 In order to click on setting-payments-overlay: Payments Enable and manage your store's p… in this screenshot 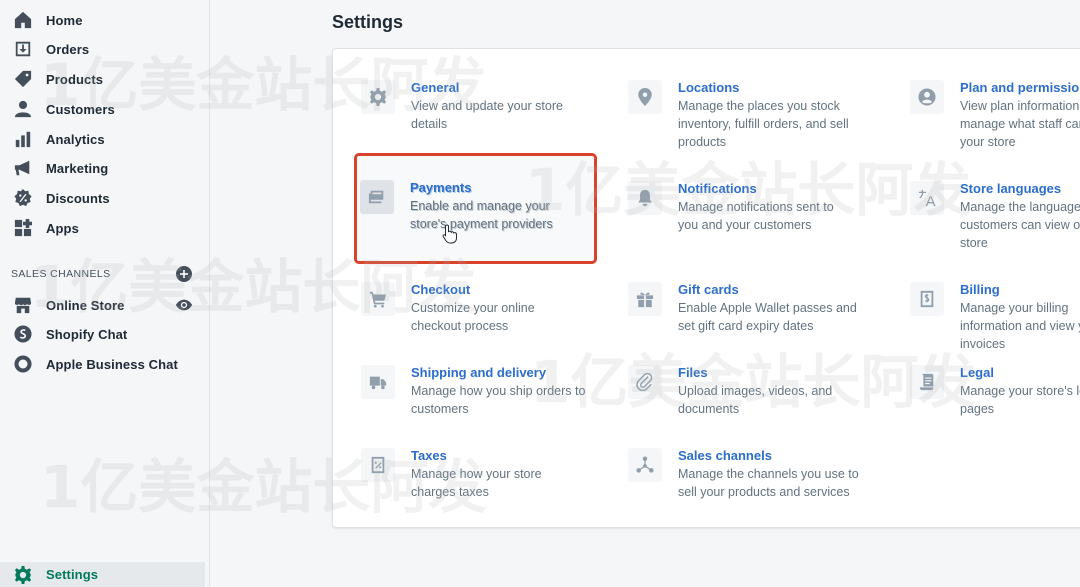, I will do `click(485, 206)`.